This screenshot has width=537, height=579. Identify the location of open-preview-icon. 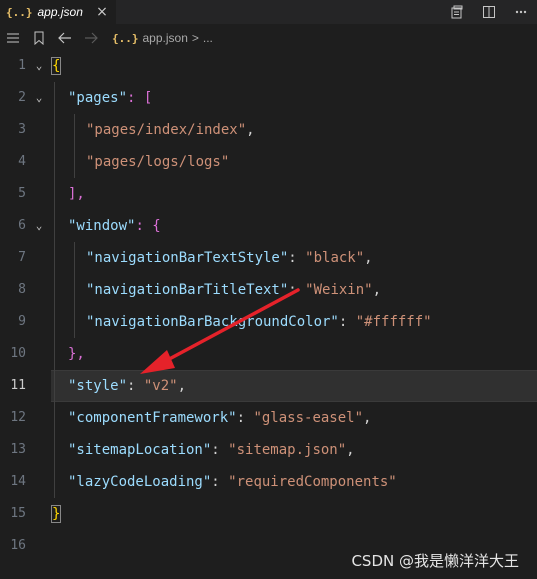
(457, 12).